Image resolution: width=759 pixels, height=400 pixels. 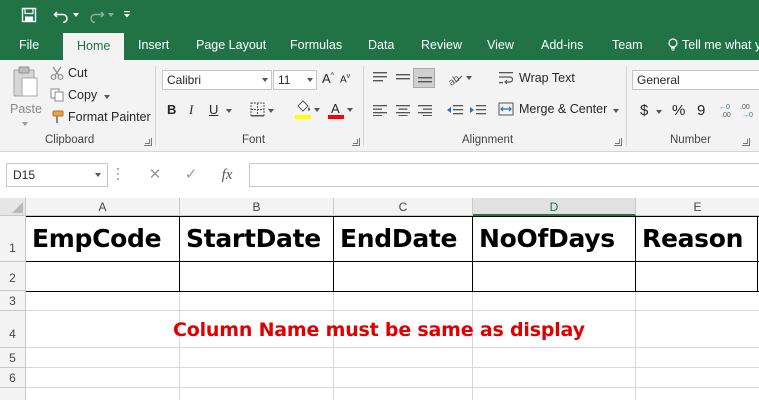 I want to click on tab-add-ins: Add-ins, so click(x=562, y=45).